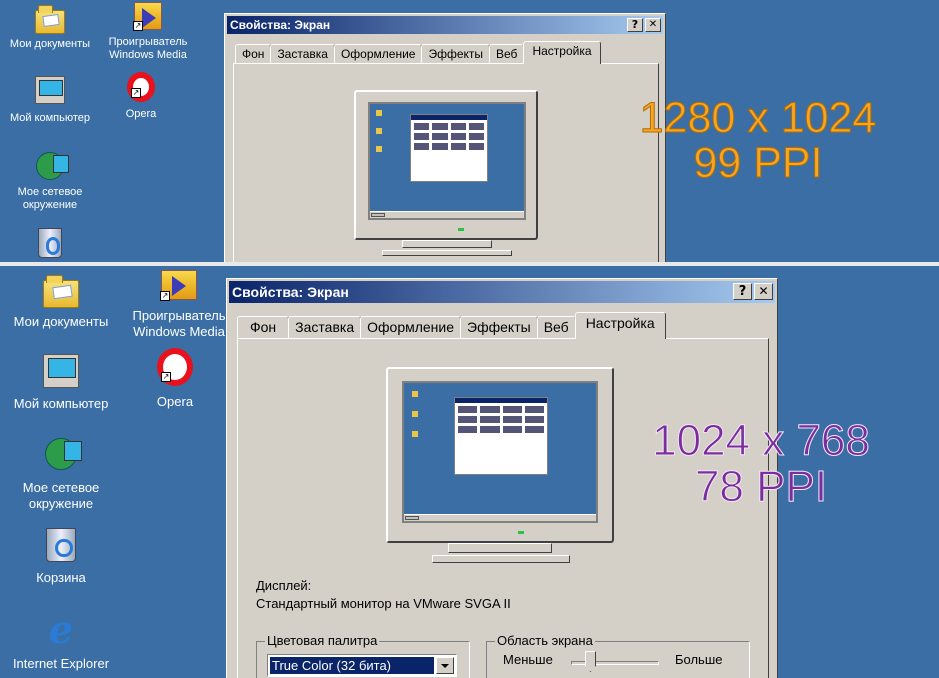 This screenshot has height=678, width=939. I want to click on color-palette-label: Цветовая палитра, so click(322, 640).